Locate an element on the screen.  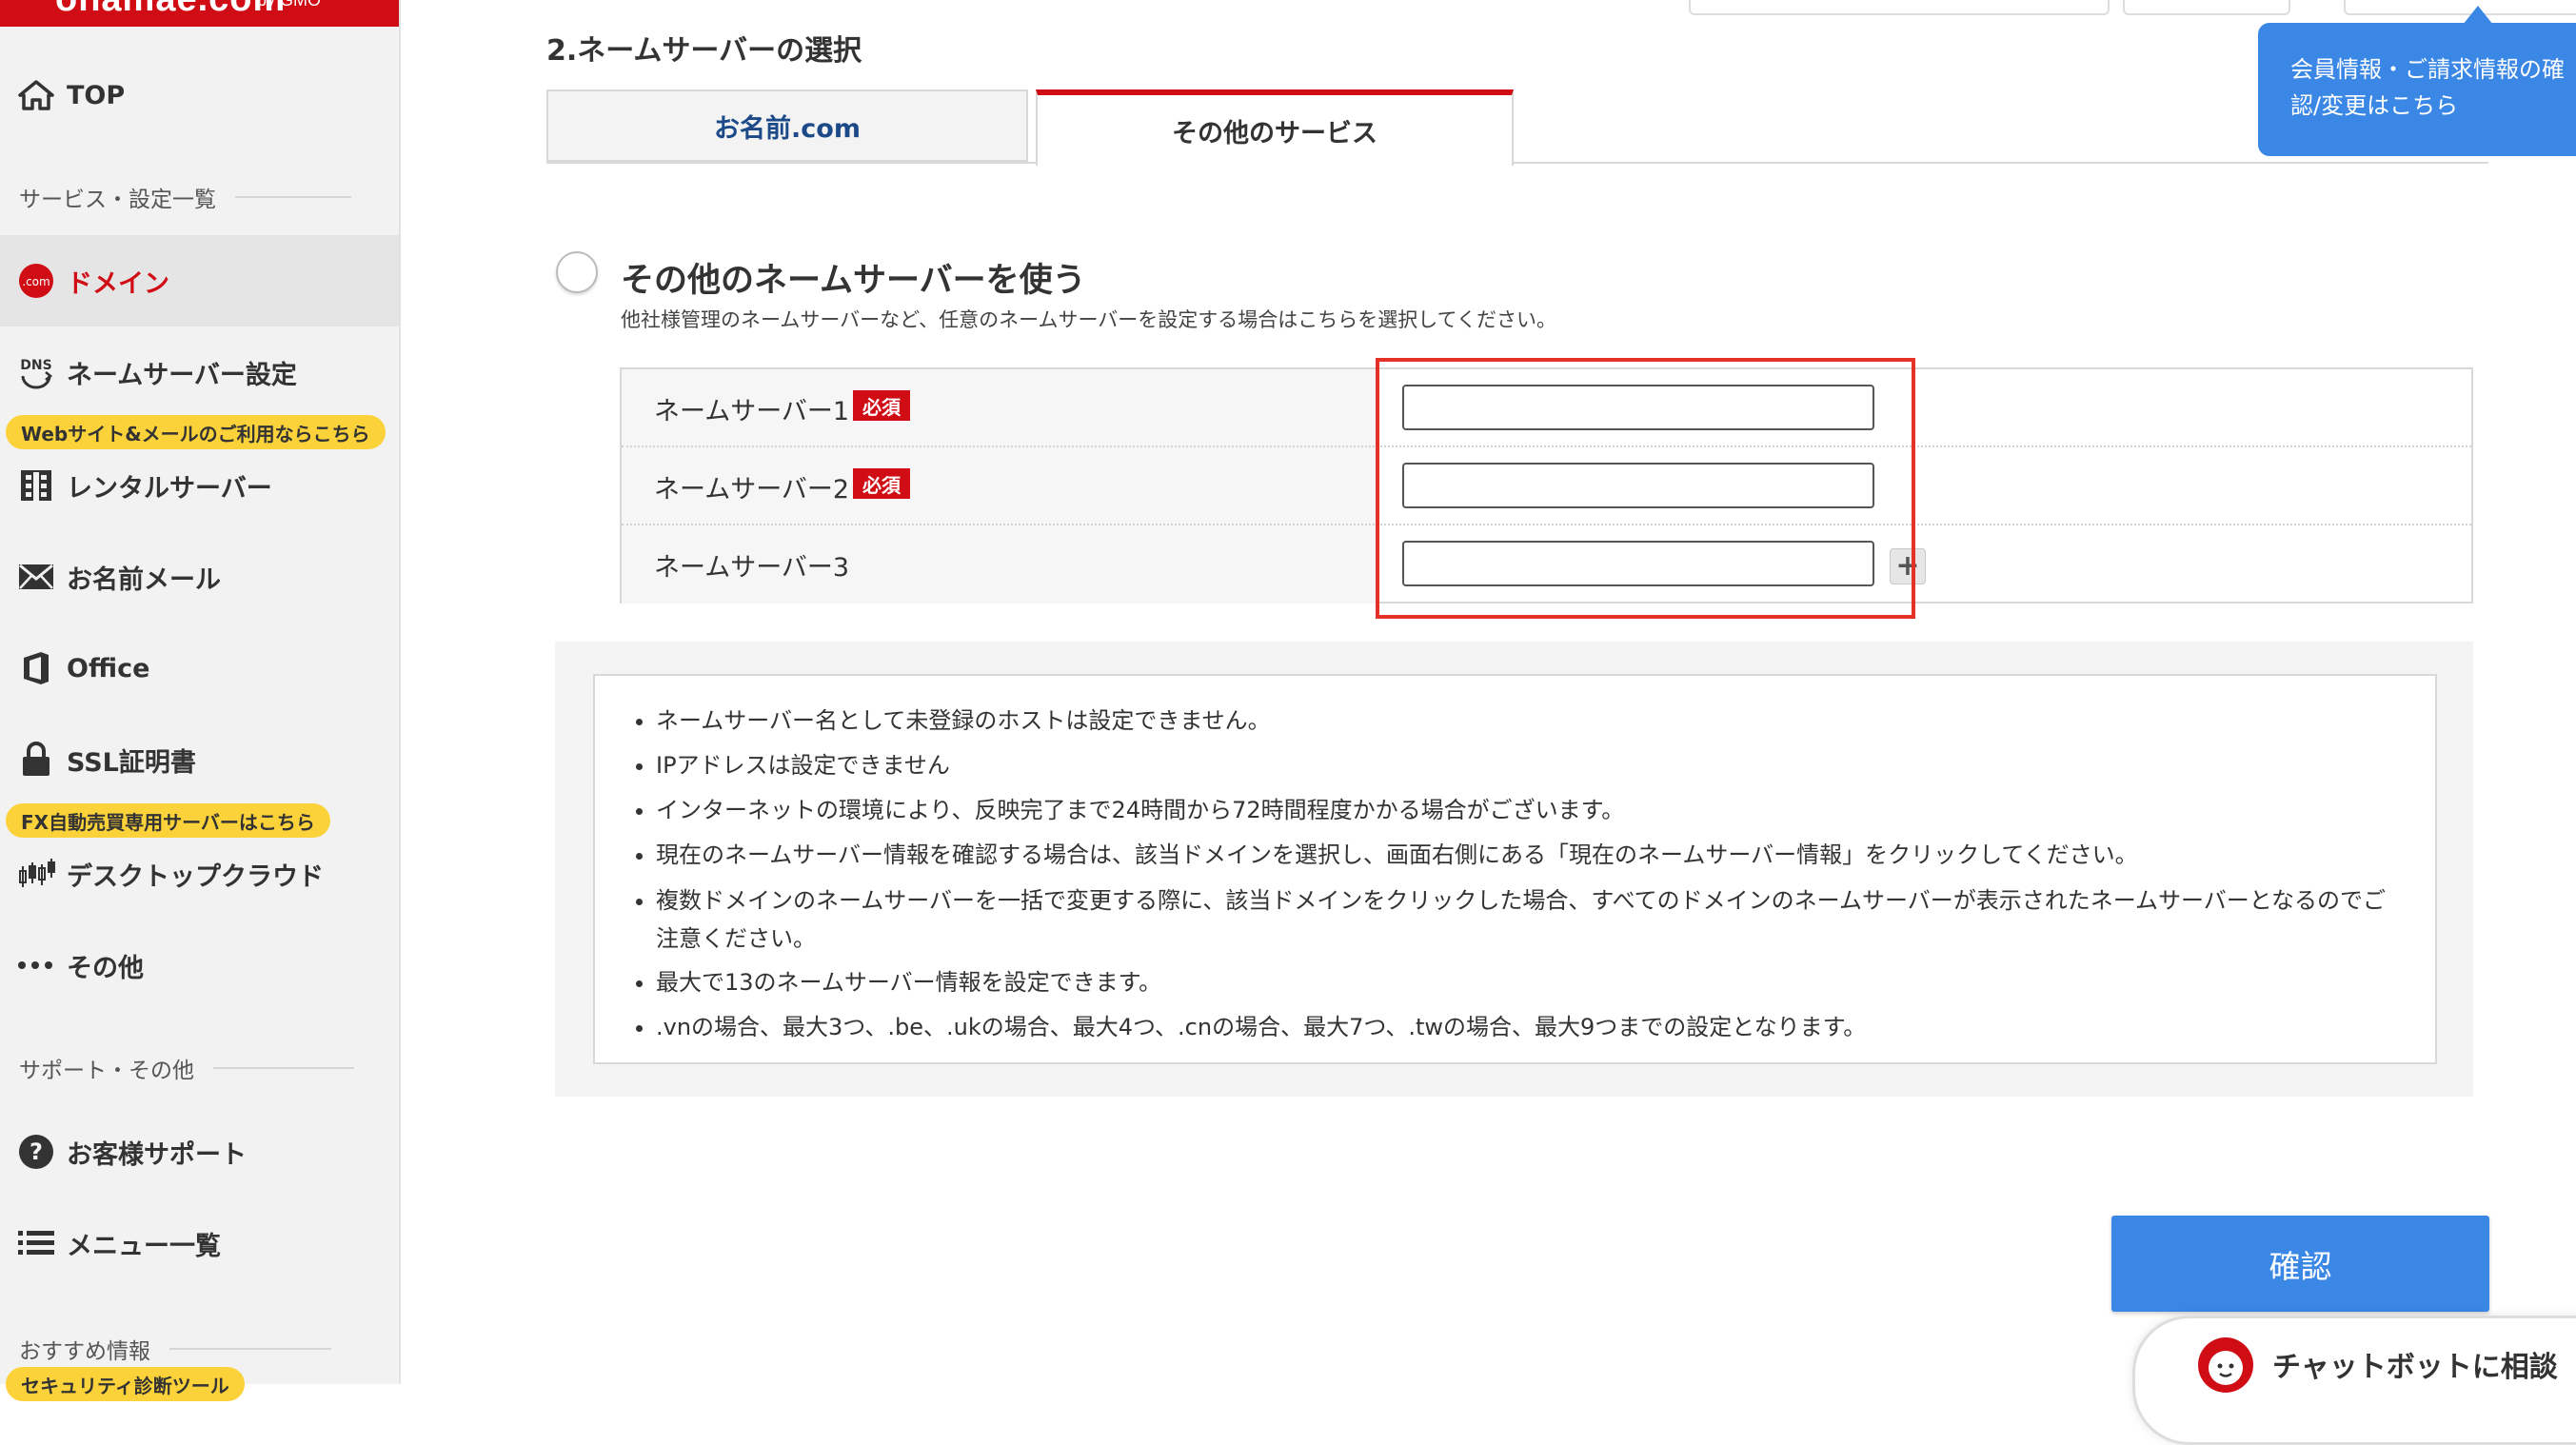
chatbot-label: チャットボットに相談 is located at coordinates (2415, 1367).